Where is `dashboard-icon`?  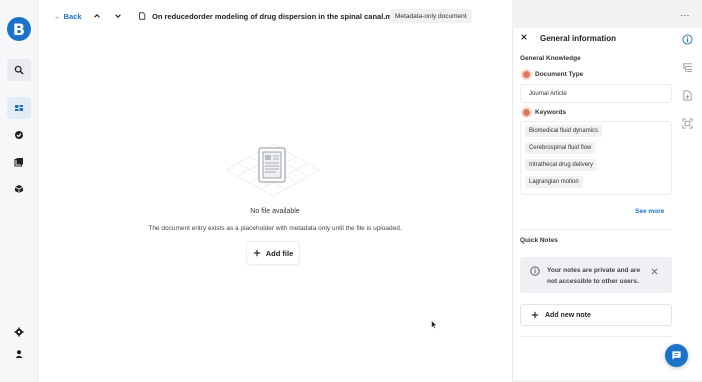 dashboard-icon is located at coordinates (19, 108).